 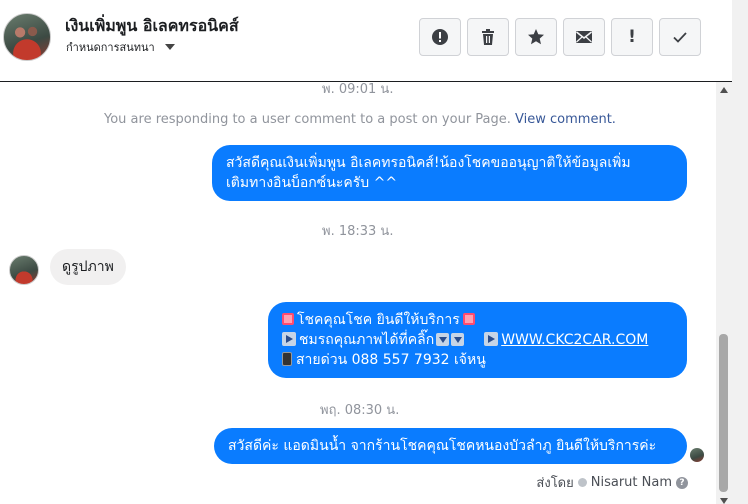 I want to click on assign-label: กำหนดการสนทนา, so click(x=110, y=47).